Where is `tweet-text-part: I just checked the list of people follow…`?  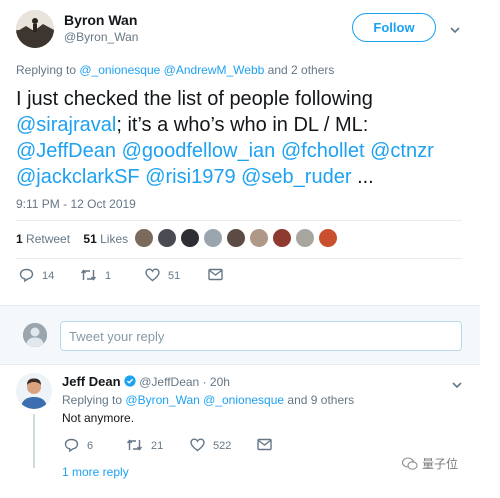 tweet-text-part: I just checked the list of people follow… is located at coordinates (194, 99).